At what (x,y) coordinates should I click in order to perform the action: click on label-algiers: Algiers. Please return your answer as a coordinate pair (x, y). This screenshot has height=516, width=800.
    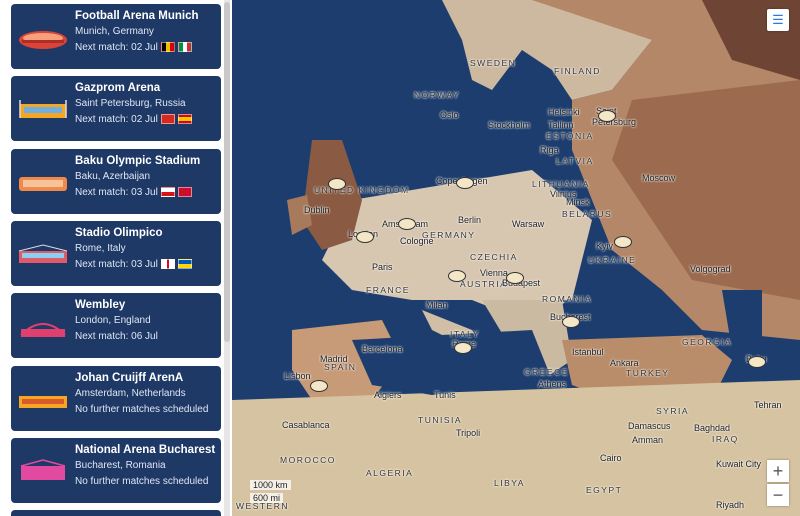
    Looking at the image, I should click on (388, 395).